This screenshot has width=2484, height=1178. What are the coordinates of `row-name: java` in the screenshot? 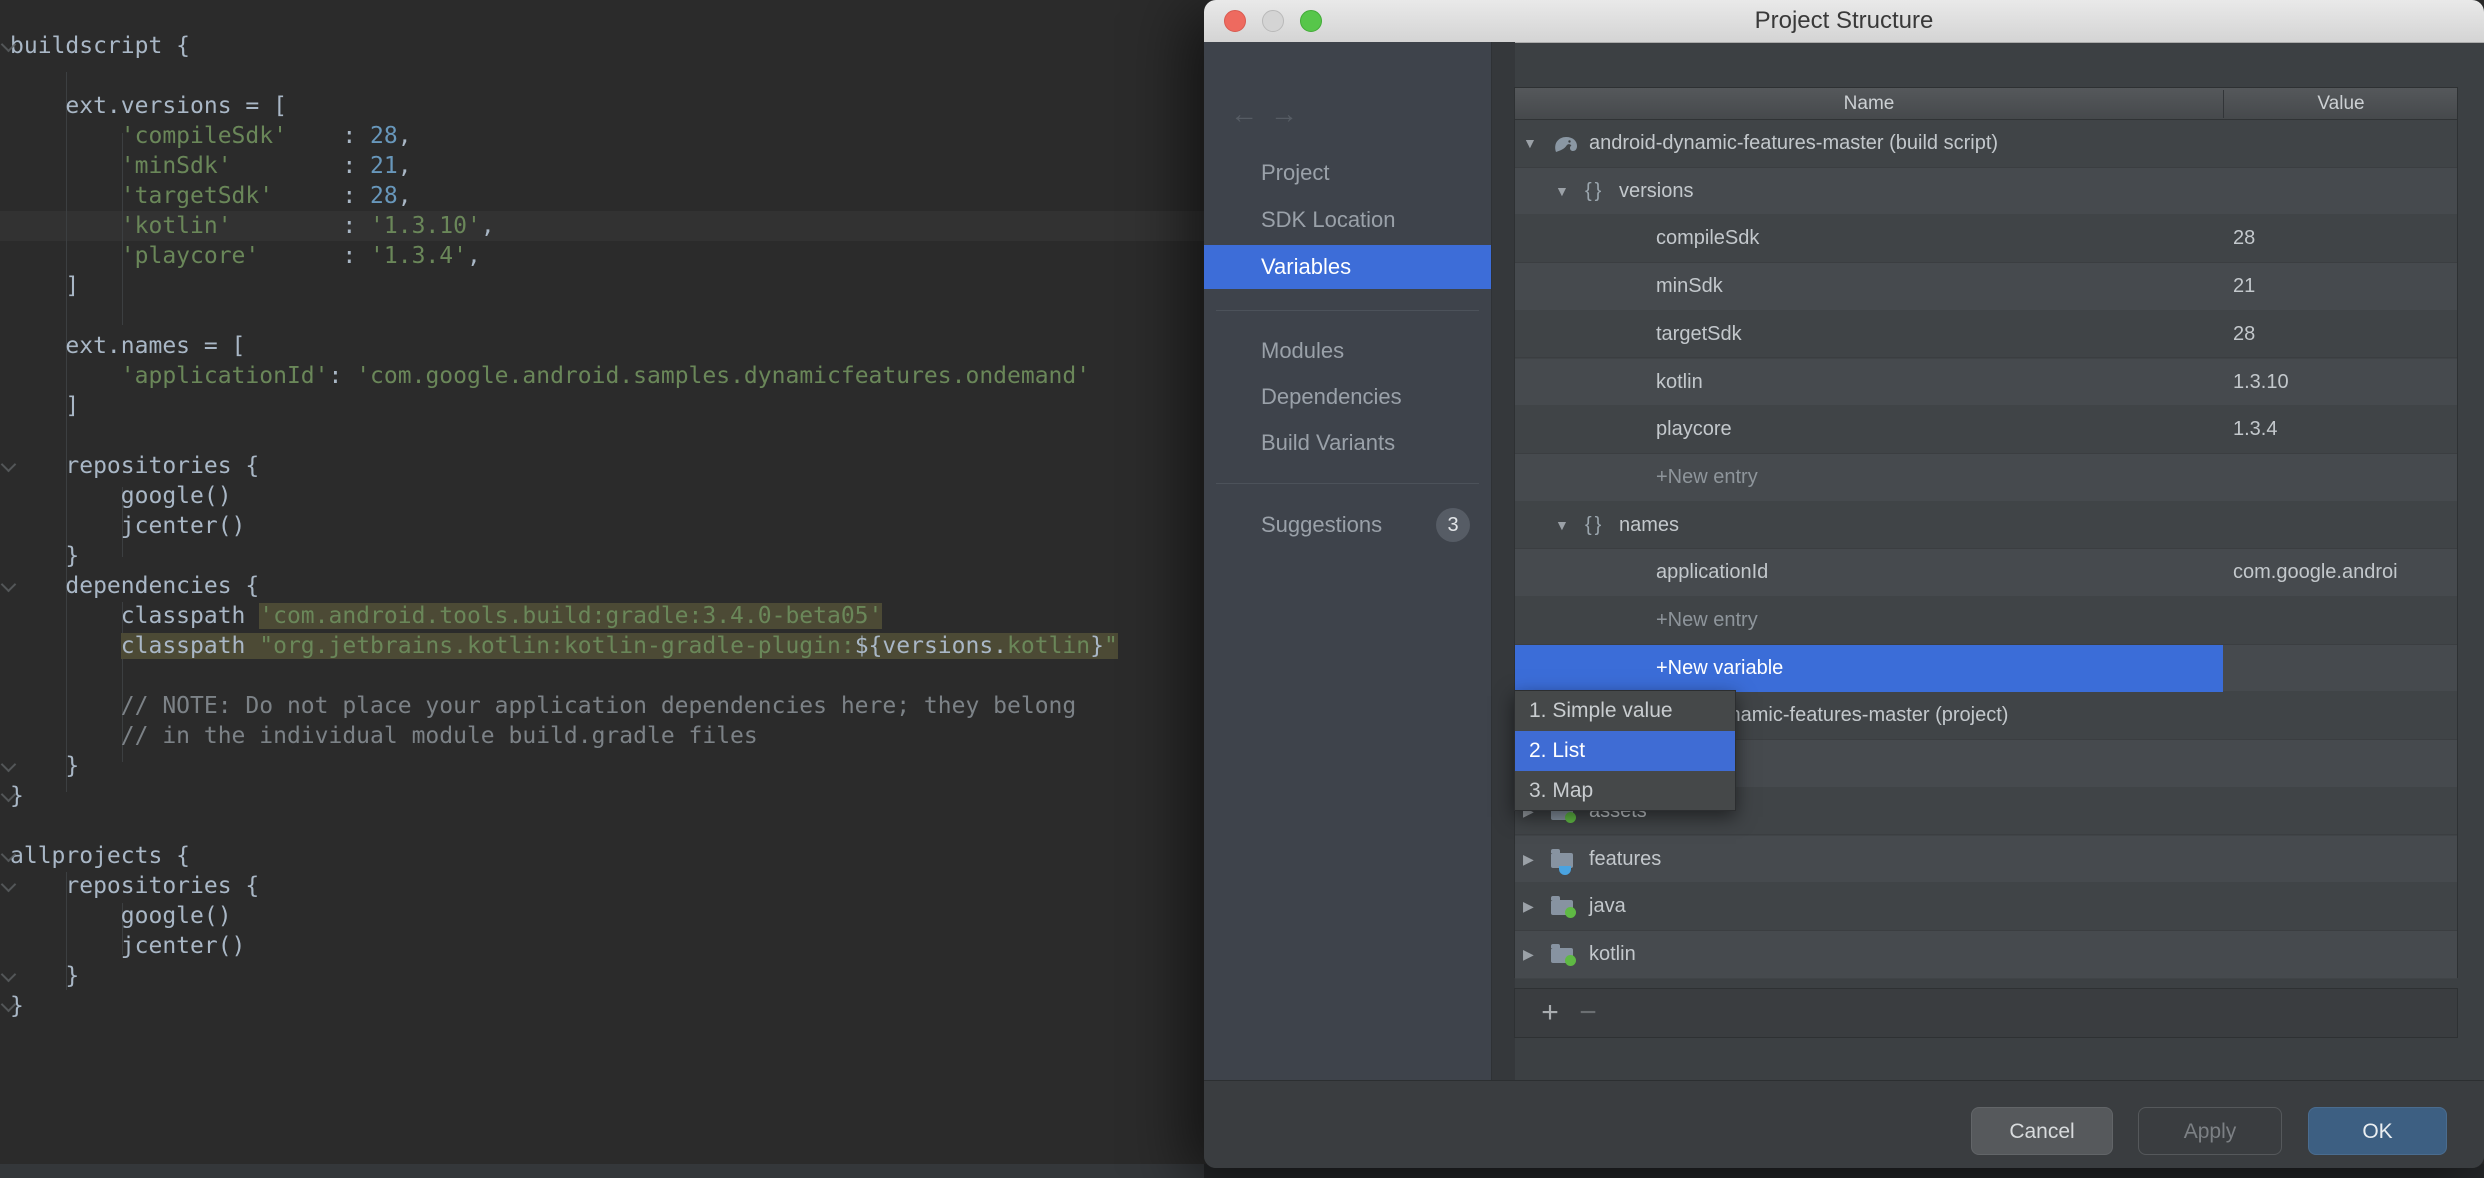 It's located at (1607, 907).